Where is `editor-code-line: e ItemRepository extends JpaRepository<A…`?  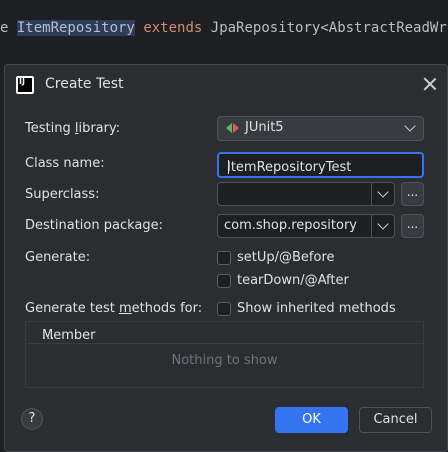
editor-code-line: e ItemRepository extends JpaRepository<A… is located at coordinates (224, 28).